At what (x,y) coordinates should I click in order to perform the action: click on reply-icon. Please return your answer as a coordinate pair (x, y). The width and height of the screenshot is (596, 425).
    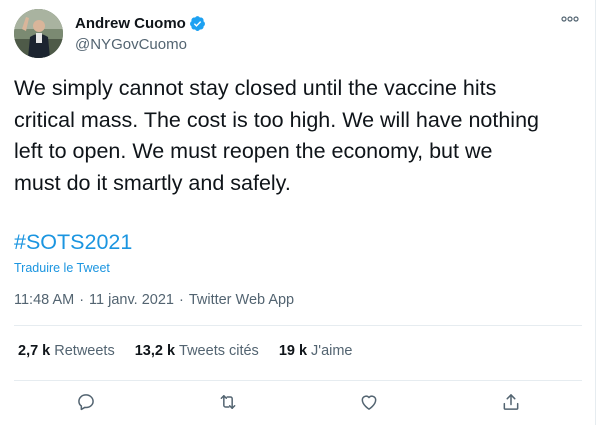
    Looking at the image, I should click on (86, 402).